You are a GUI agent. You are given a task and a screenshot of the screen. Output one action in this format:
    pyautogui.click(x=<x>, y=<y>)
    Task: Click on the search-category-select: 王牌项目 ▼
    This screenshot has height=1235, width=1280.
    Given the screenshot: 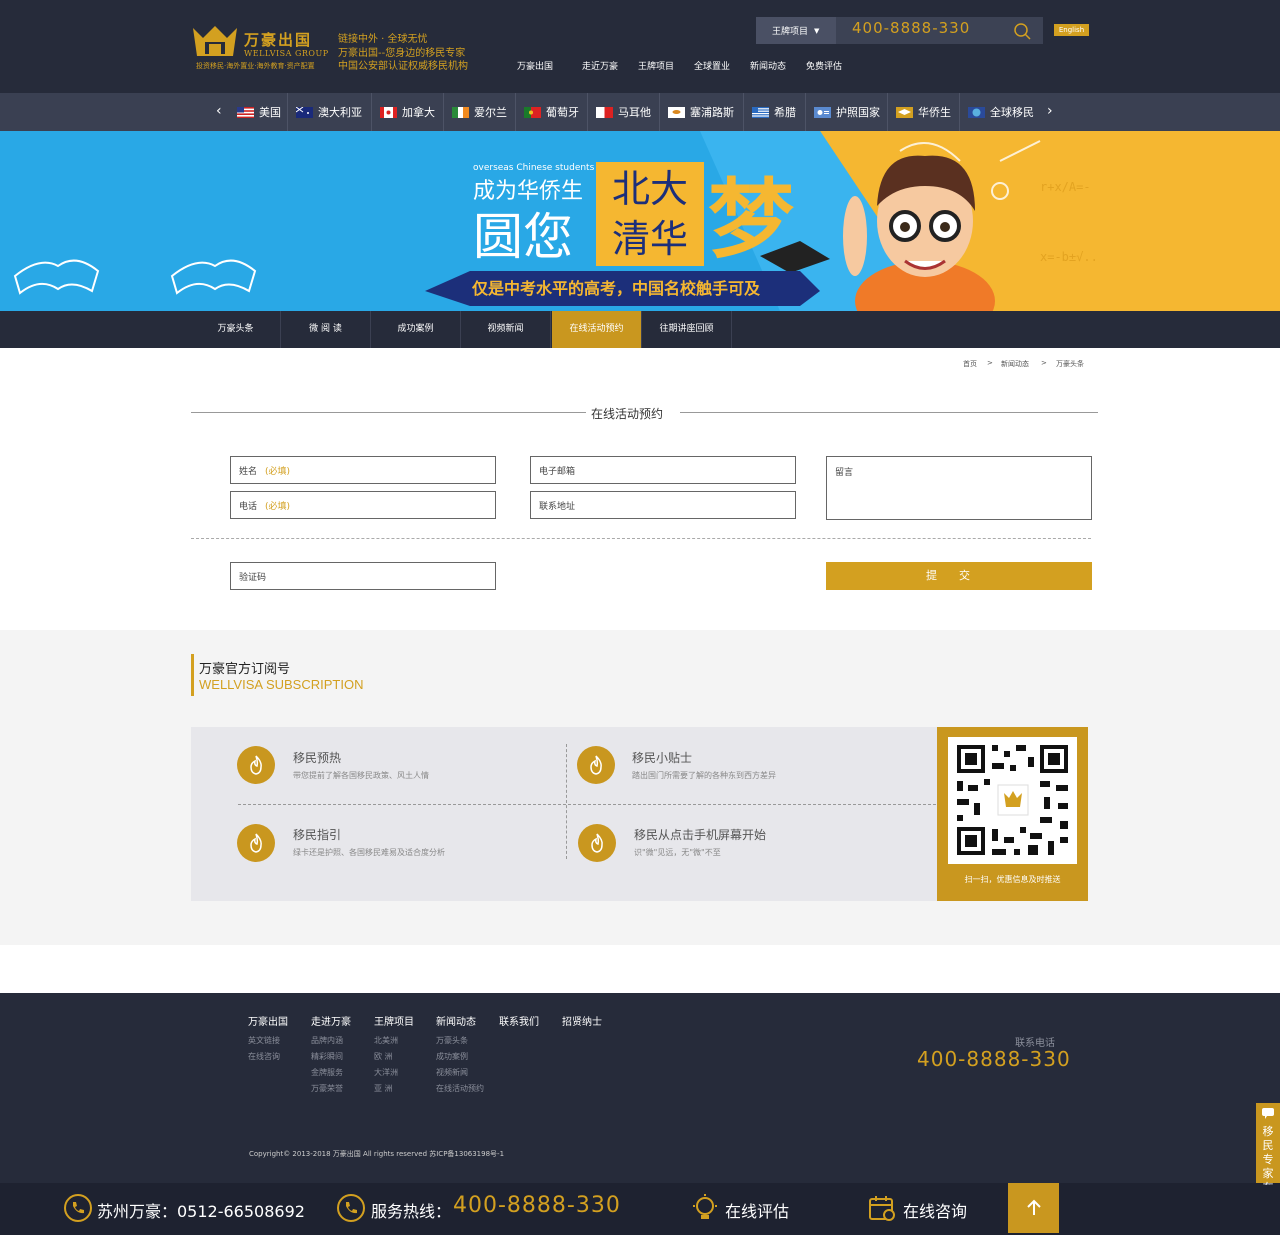 What is the action you would take?
    pyautogui.click(x=796, y=30)
    